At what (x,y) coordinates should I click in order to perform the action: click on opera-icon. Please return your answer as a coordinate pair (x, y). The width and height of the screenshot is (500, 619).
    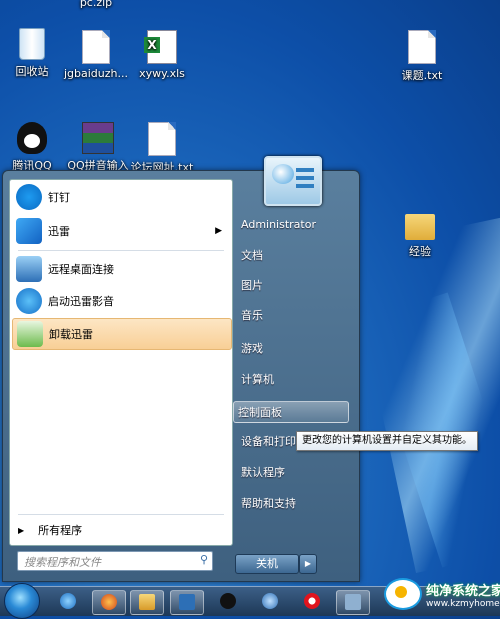
    Looking at the image, I should click on (312, 601).